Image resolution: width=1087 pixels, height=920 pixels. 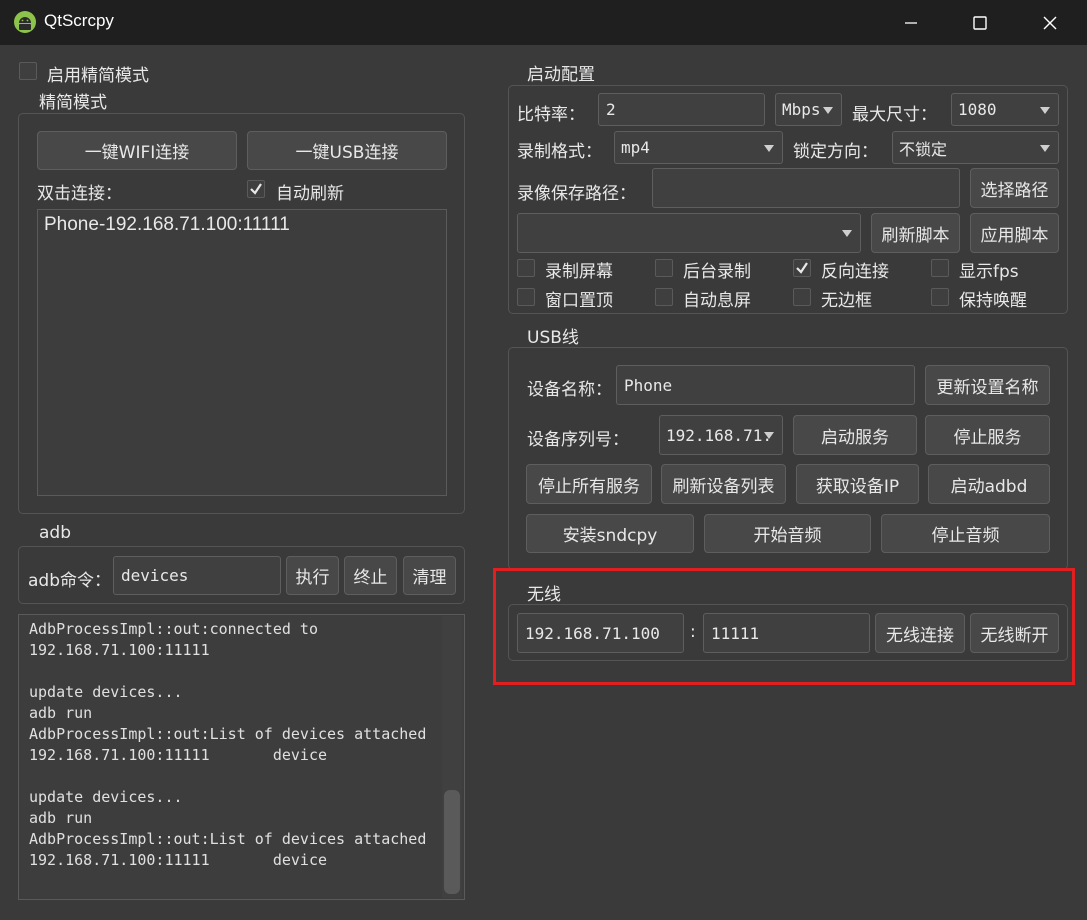 What do you see at coordinates (915, 233) in the screenshot?
I see `refresh-script-button: 刷新脚本` at bounding box center [915, 233].